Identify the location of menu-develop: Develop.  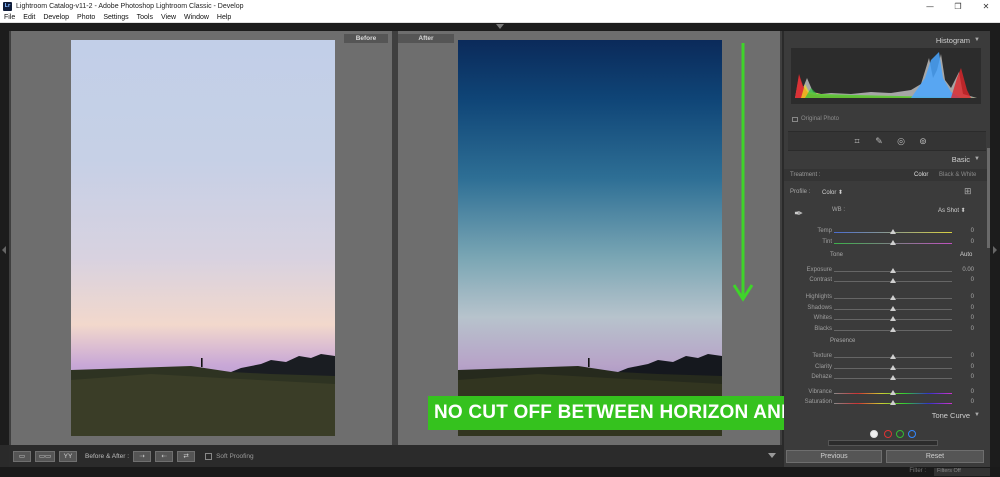
(56, 17).